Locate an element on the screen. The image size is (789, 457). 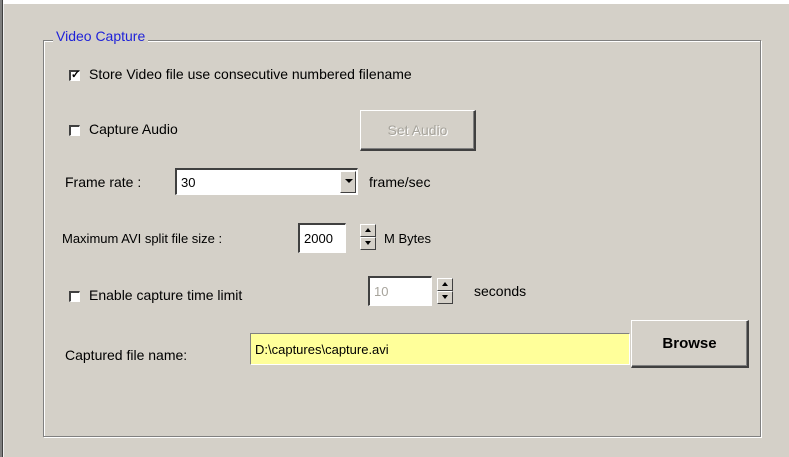
frame-rate-value: 30 is located at coordinates (188, 182).